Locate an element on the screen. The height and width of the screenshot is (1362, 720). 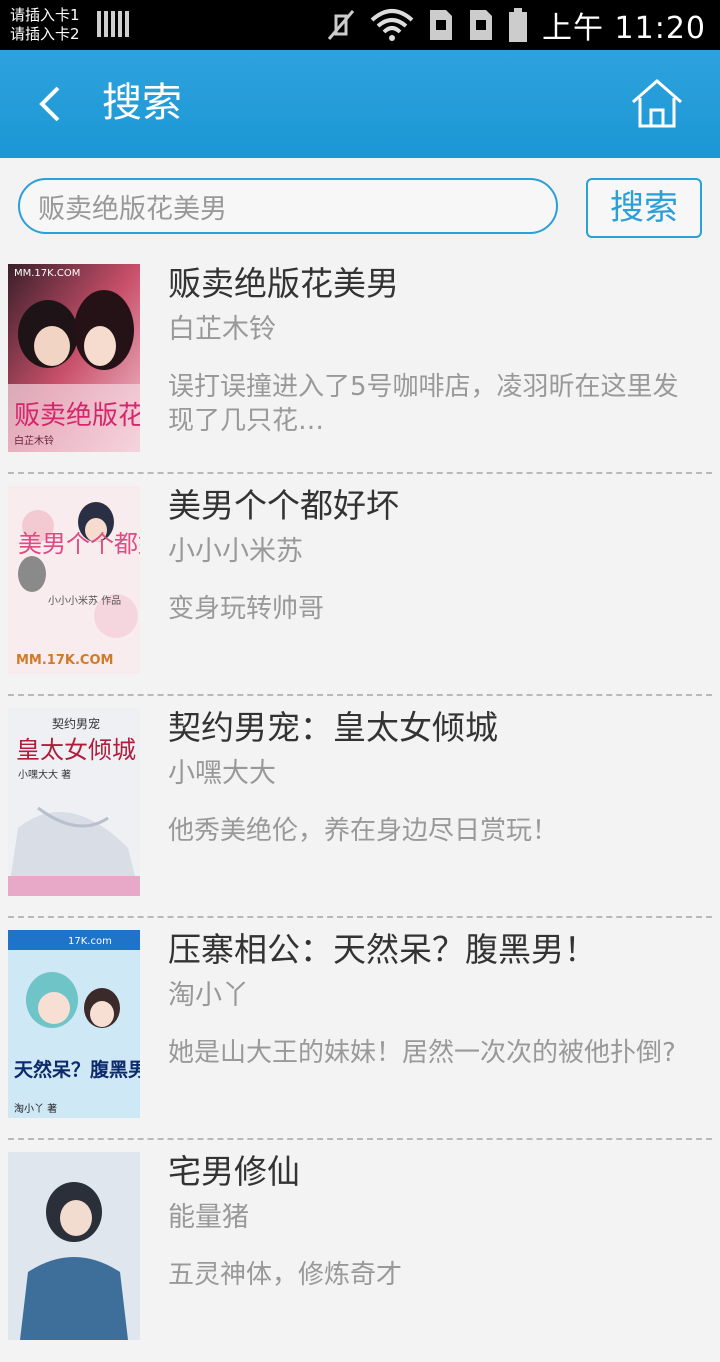
search-button: 搜索 is located at coordinates (644, 208).